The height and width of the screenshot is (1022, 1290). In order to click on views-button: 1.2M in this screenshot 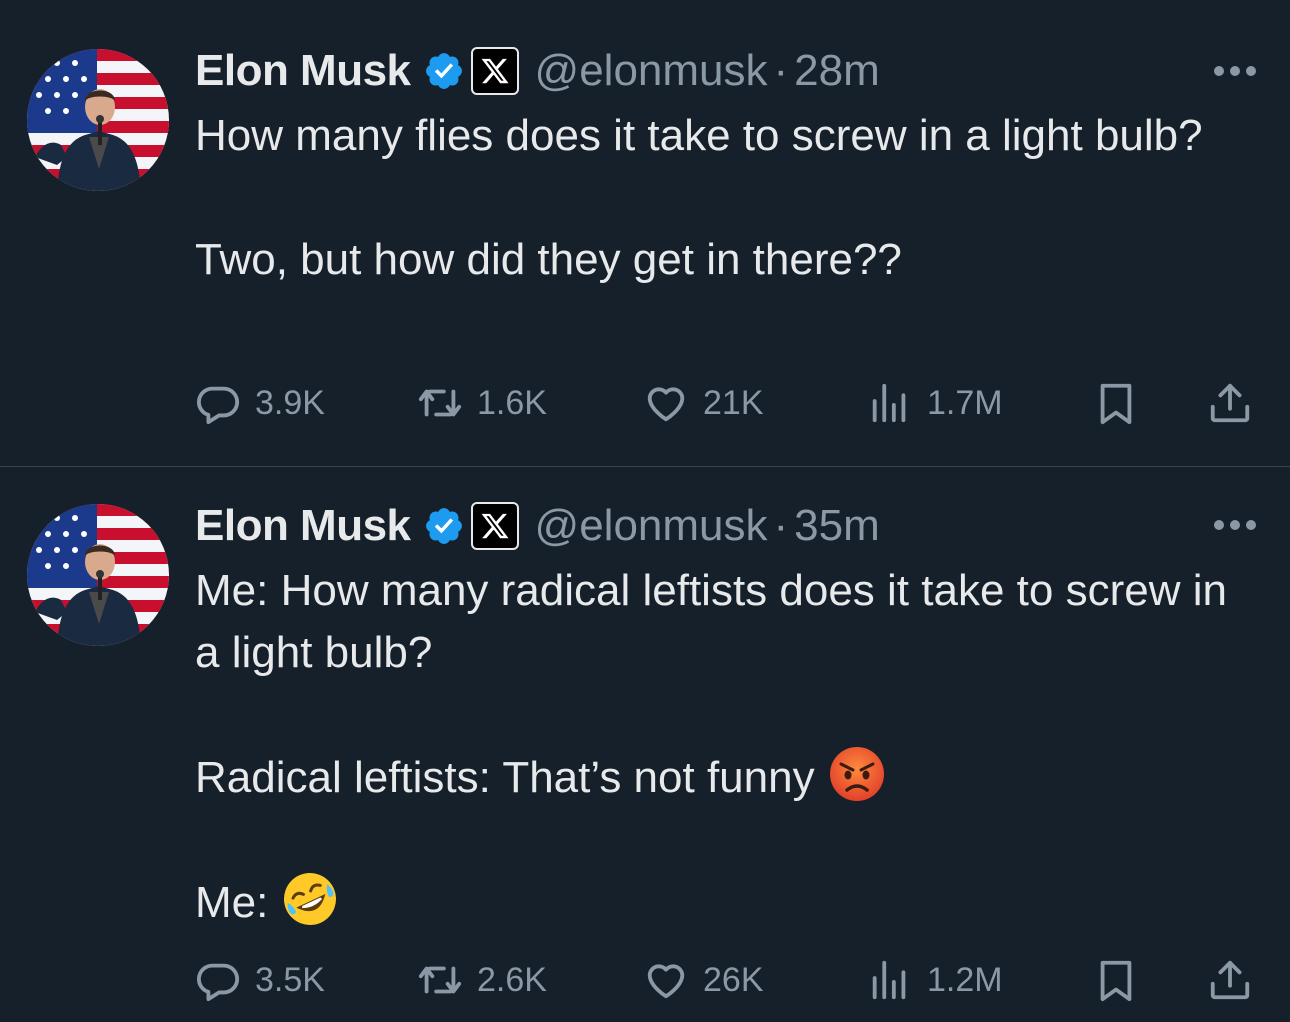, I will do `click(935, 980)`.